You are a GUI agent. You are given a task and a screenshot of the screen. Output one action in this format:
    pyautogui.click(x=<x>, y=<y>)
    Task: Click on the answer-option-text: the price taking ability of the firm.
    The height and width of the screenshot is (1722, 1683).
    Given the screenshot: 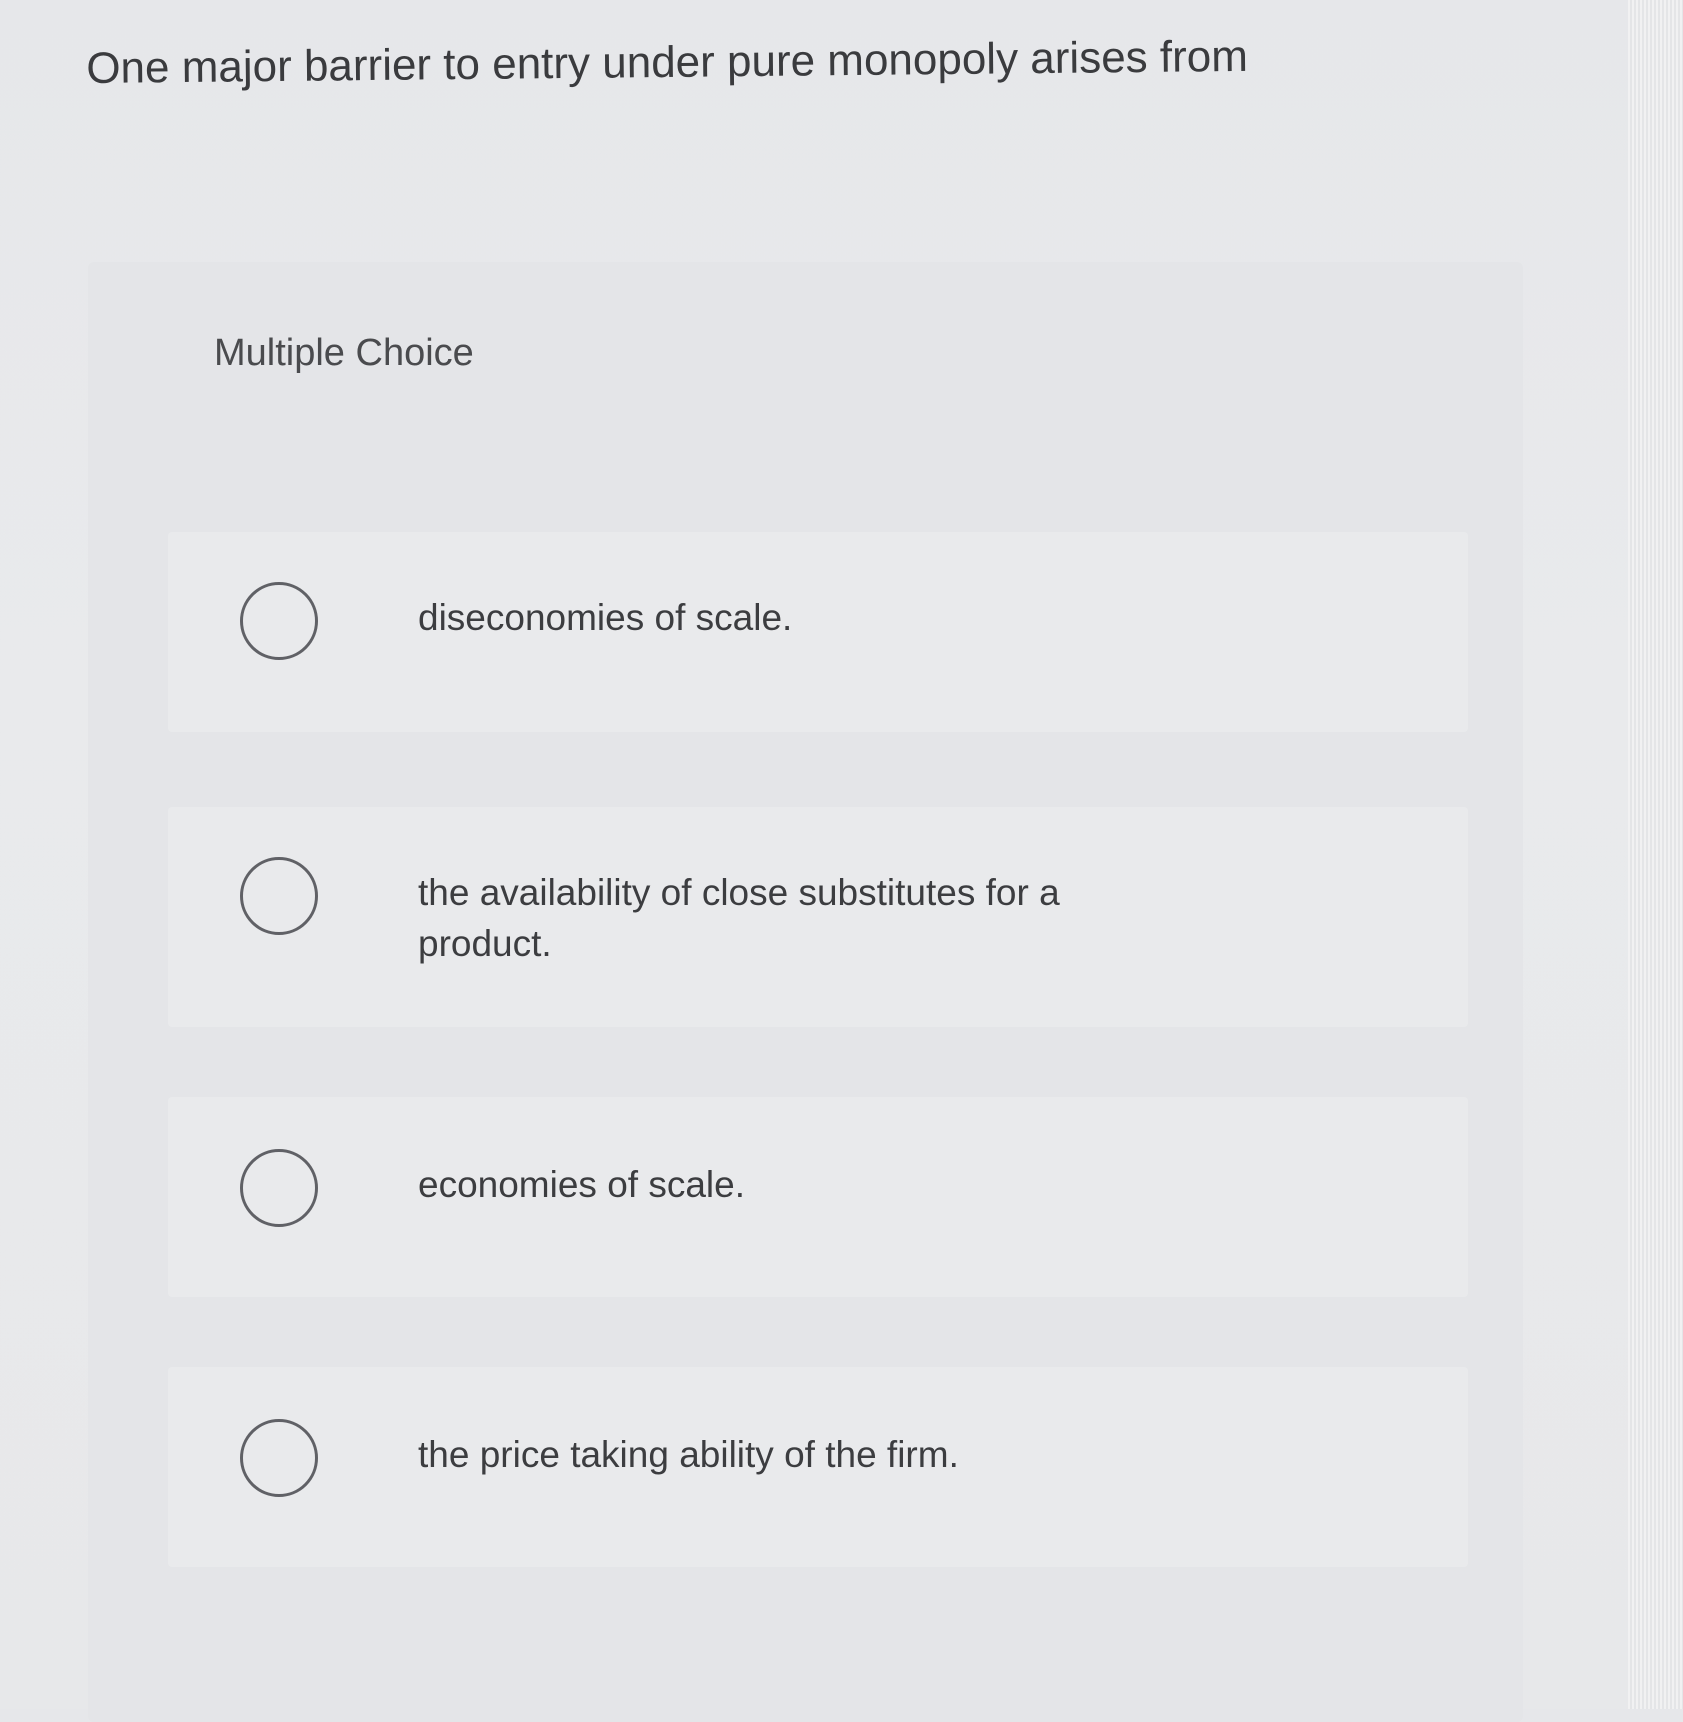 What is the action you would take?
    pyautogui.click(x=688, y=1454)
    